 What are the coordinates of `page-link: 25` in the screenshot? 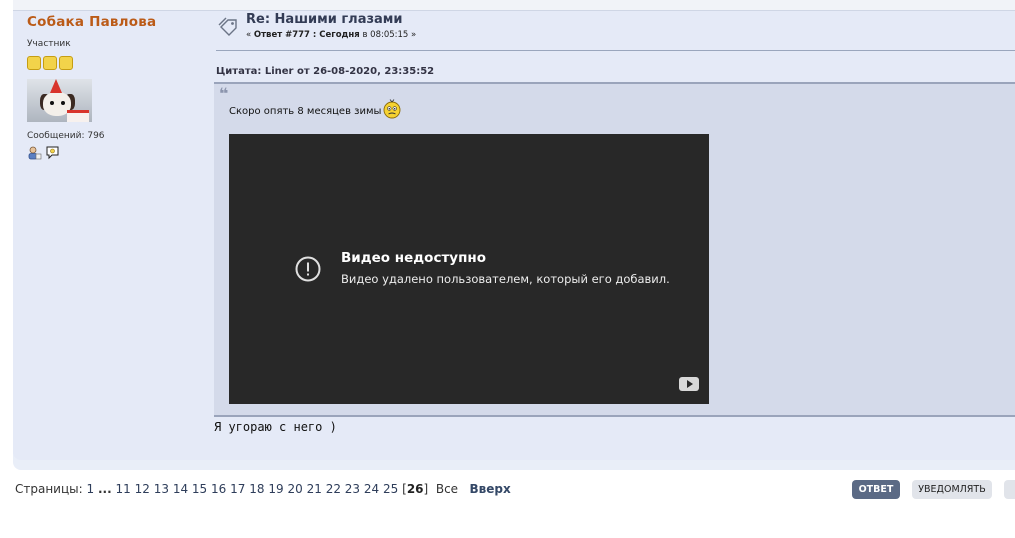 It's located at (390, 489).